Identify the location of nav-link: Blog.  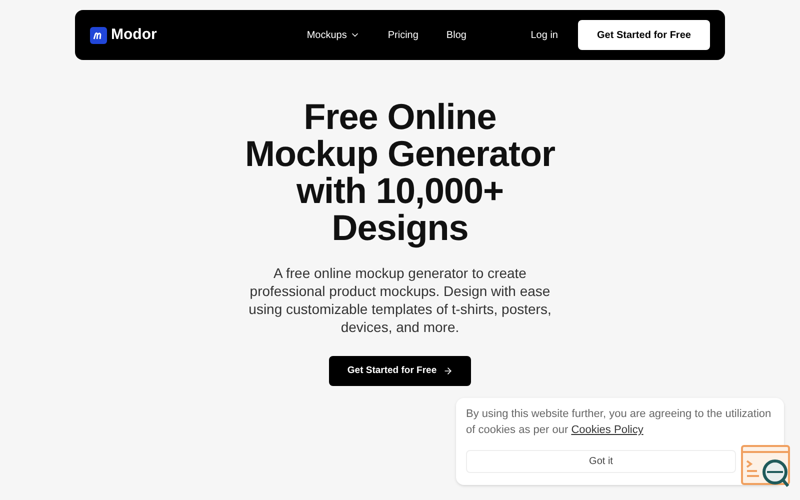
(456, 35).